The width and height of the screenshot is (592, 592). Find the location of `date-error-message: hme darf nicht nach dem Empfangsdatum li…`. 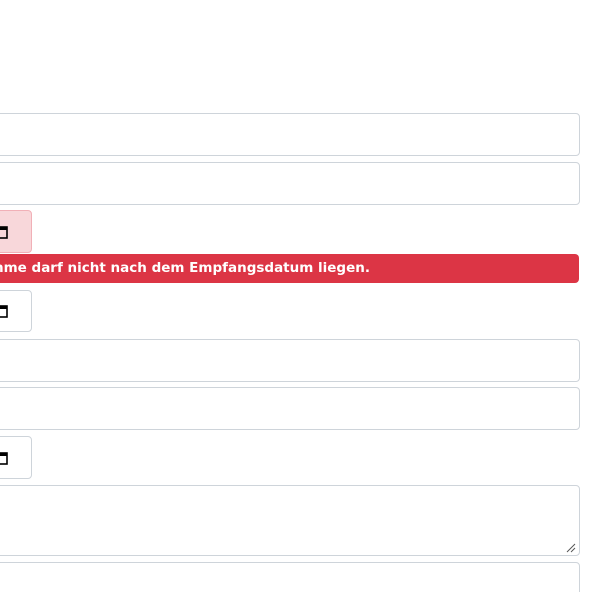

date-error-message: hme darf nicht nach dem Empfangsdatum li… is located at coordinates (289, 268).